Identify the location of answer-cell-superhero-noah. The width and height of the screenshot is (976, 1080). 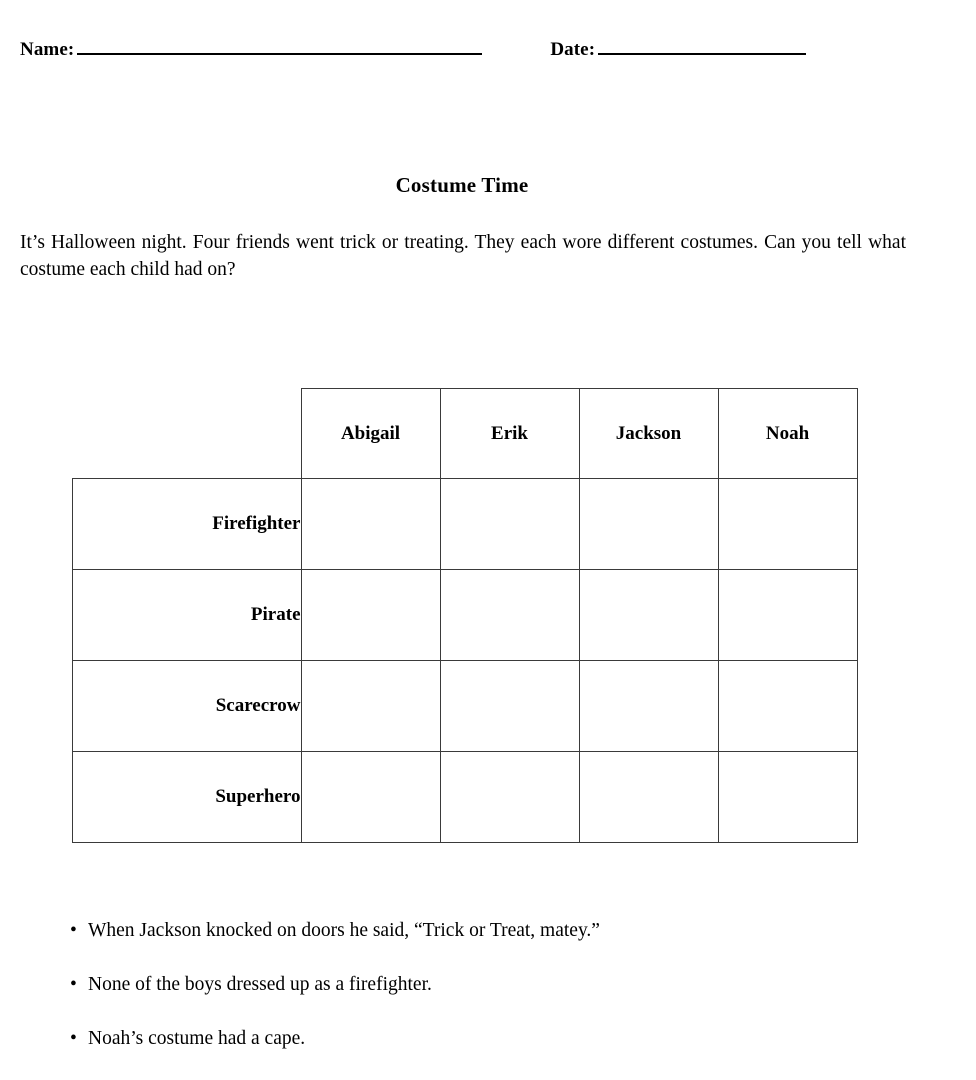
(787, 797).